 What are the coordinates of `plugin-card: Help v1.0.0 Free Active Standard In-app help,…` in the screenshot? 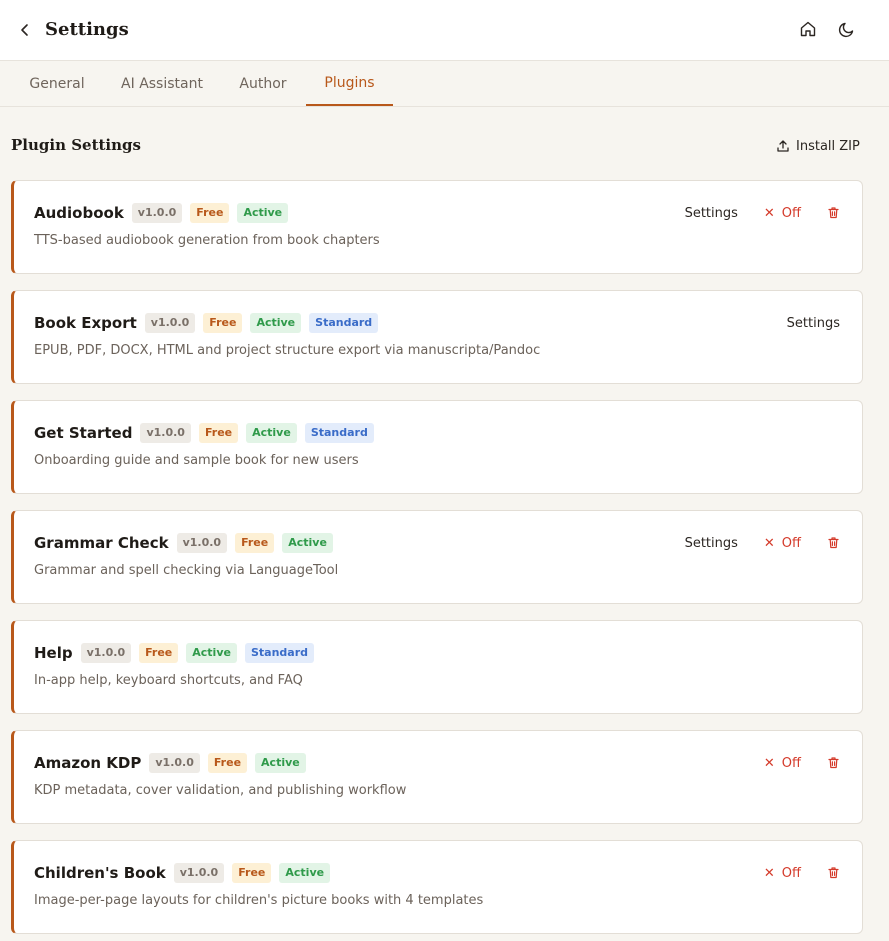 It's located at (437, 667).